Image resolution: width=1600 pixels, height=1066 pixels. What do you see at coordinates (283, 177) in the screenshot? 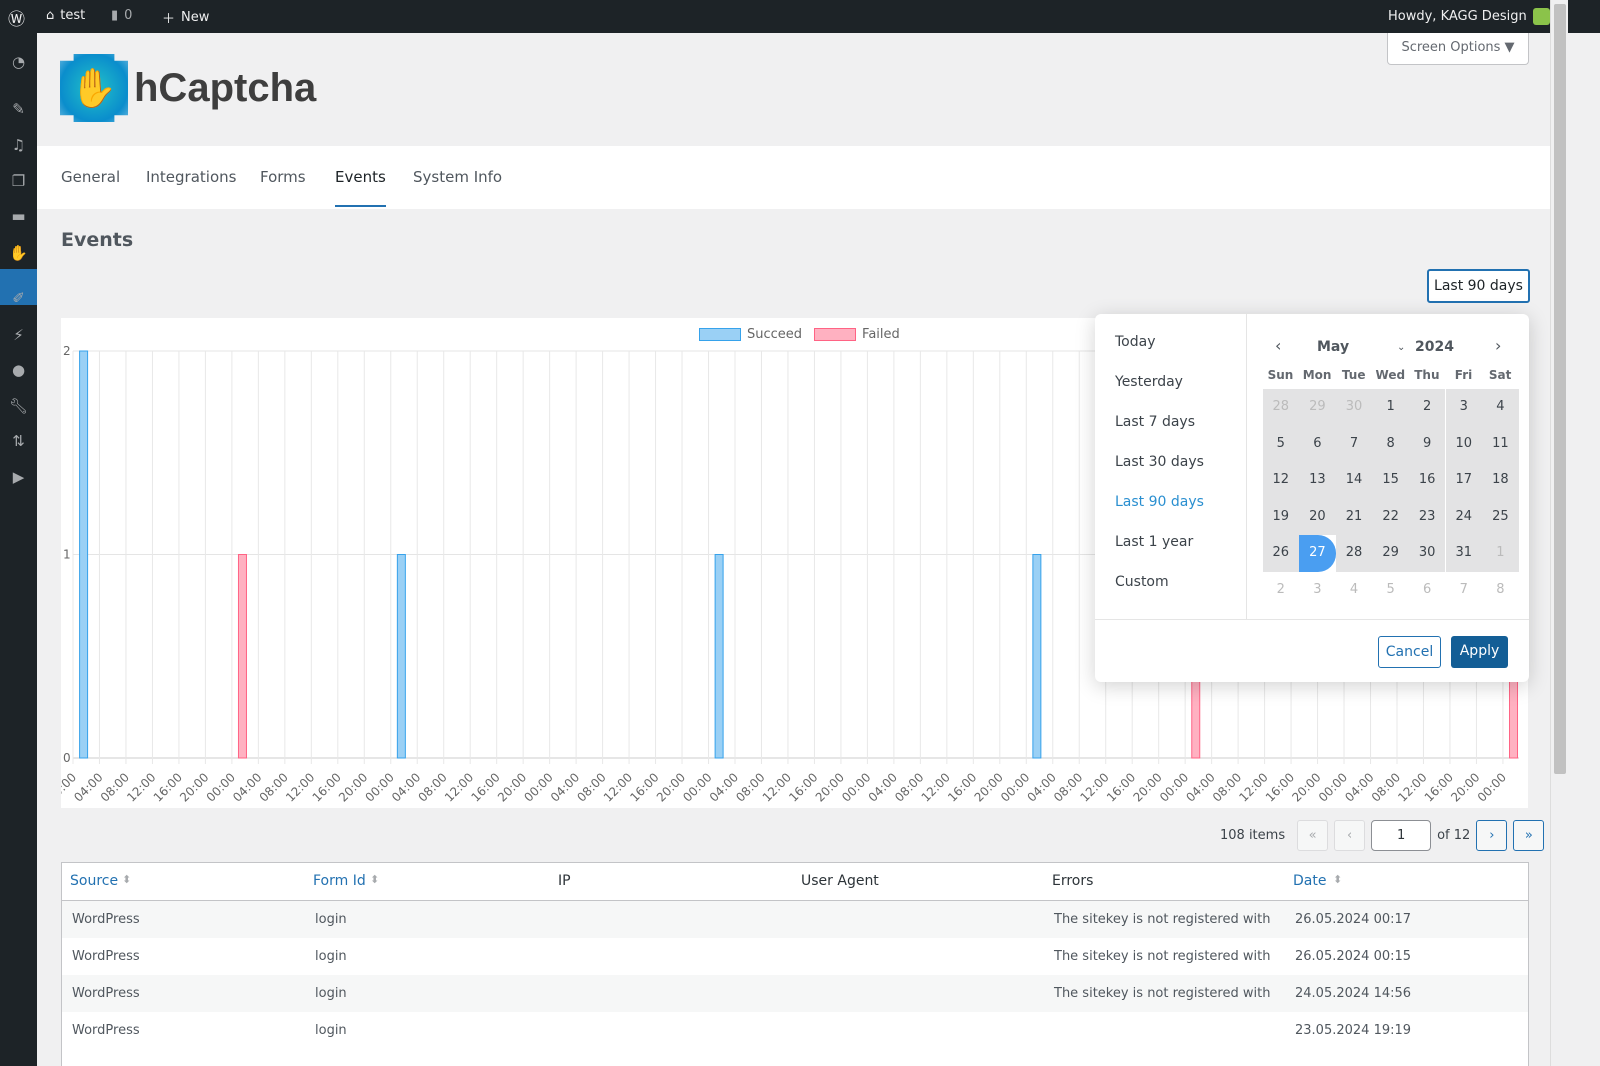
I see `tab-forms: Forms` at bounding box center [283, 177].